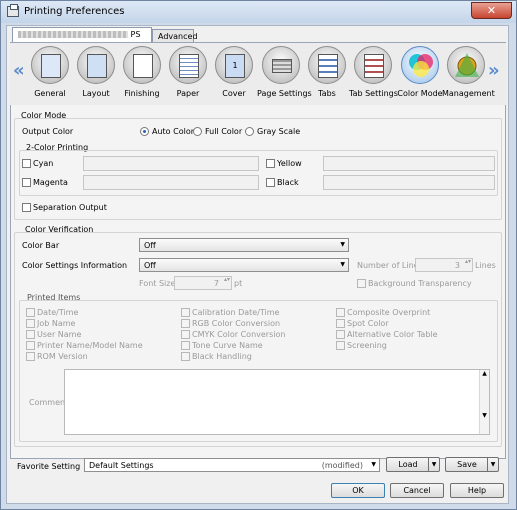  Describe the element at coordinates (390, 265) in the screenshot. I see `number-of-lines-label: Number of Lines` at that location.